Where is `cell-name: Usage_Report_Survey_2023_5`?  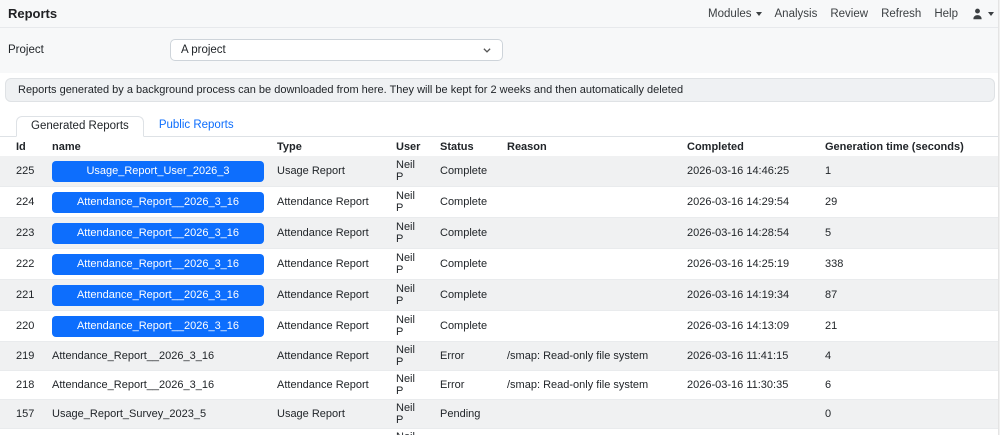
cell-name: Usage_Report_Survey_2023_5 is located at coordinates (129, 414).